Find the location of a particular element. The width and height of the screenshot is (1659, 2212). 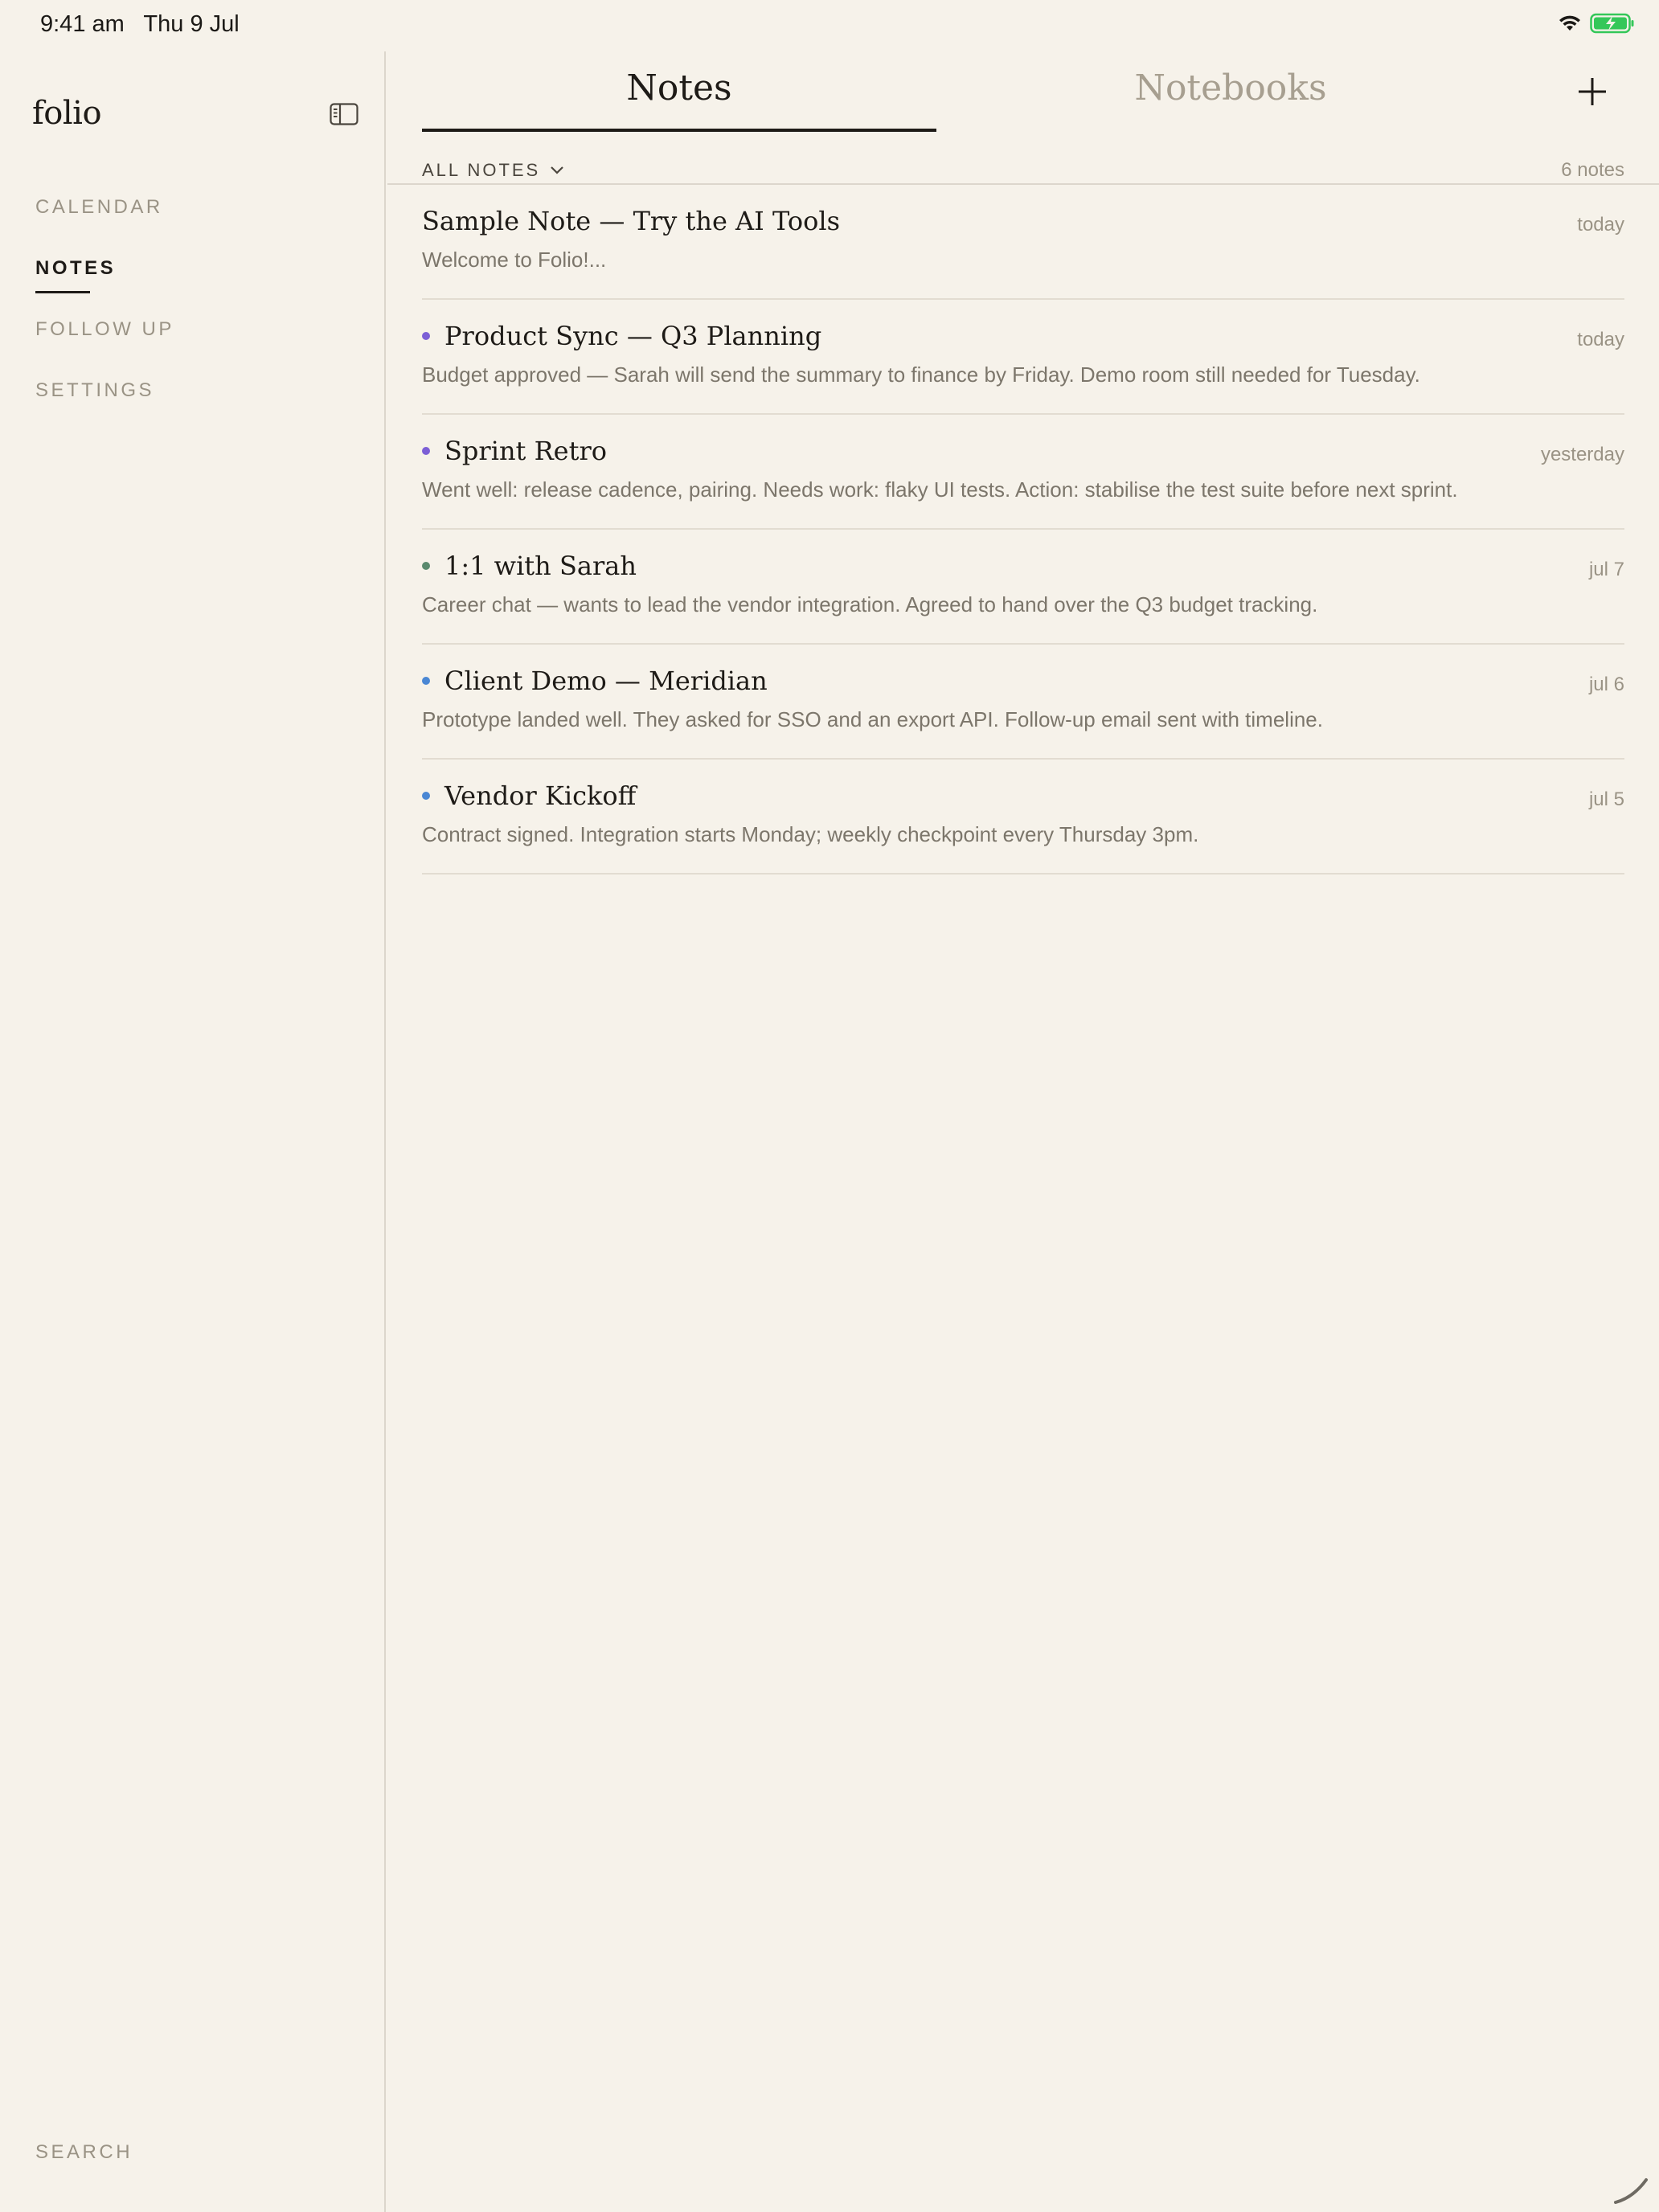

sidebar-item-notes: NOTES is located at coordinates (104, 287).